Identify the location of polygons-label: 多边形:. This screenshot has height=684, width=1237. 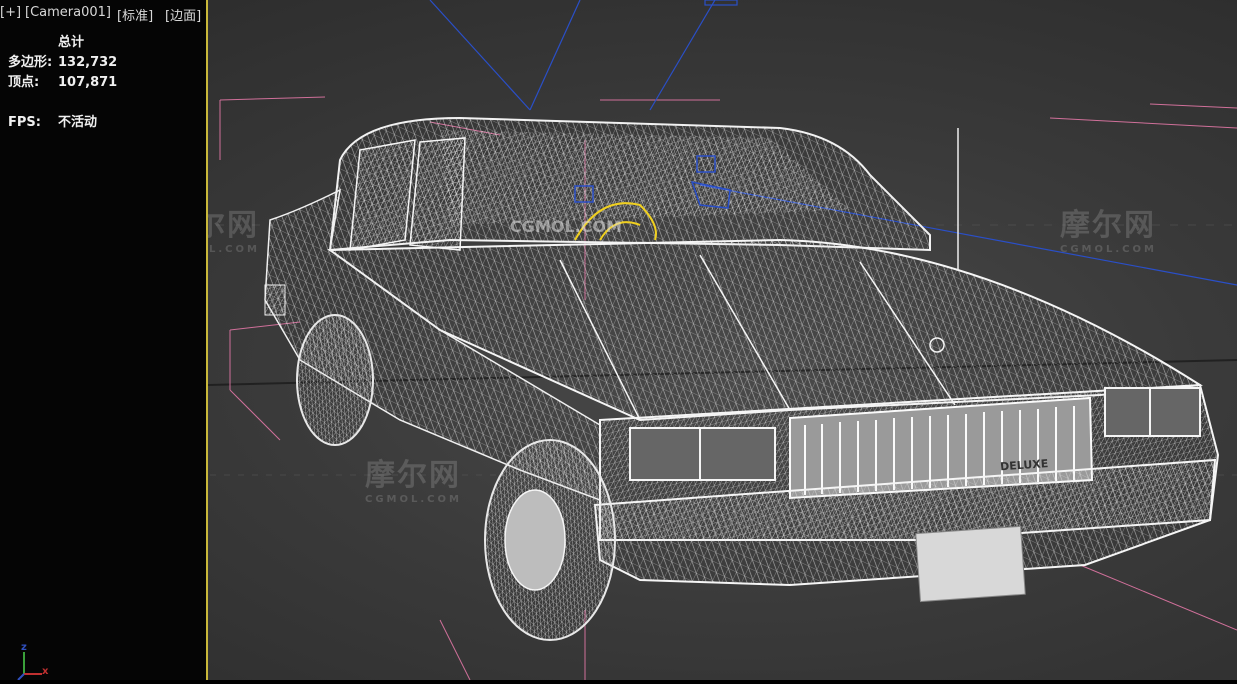
(30, 62).